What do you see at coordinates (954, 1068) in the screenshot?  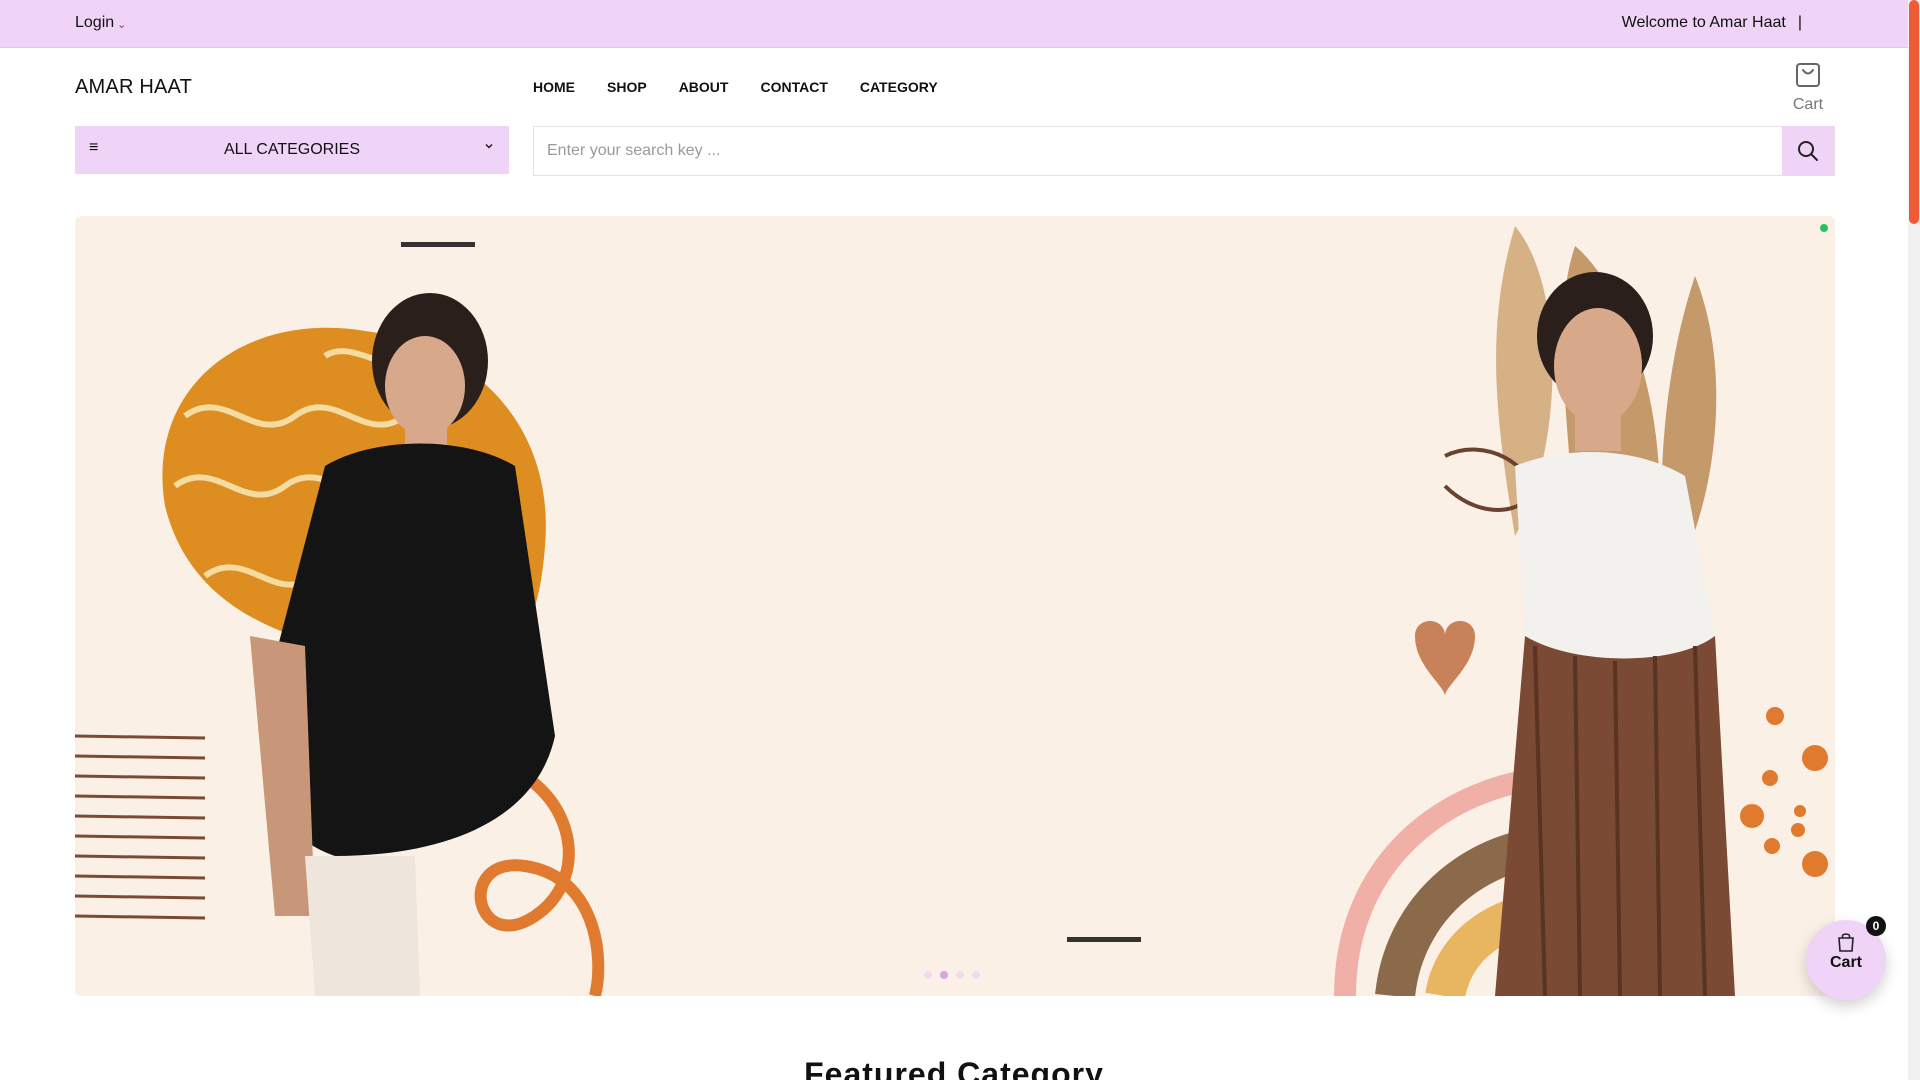 I see `featured-category-heading: Featured Category` at bounding box center [954, 1068].